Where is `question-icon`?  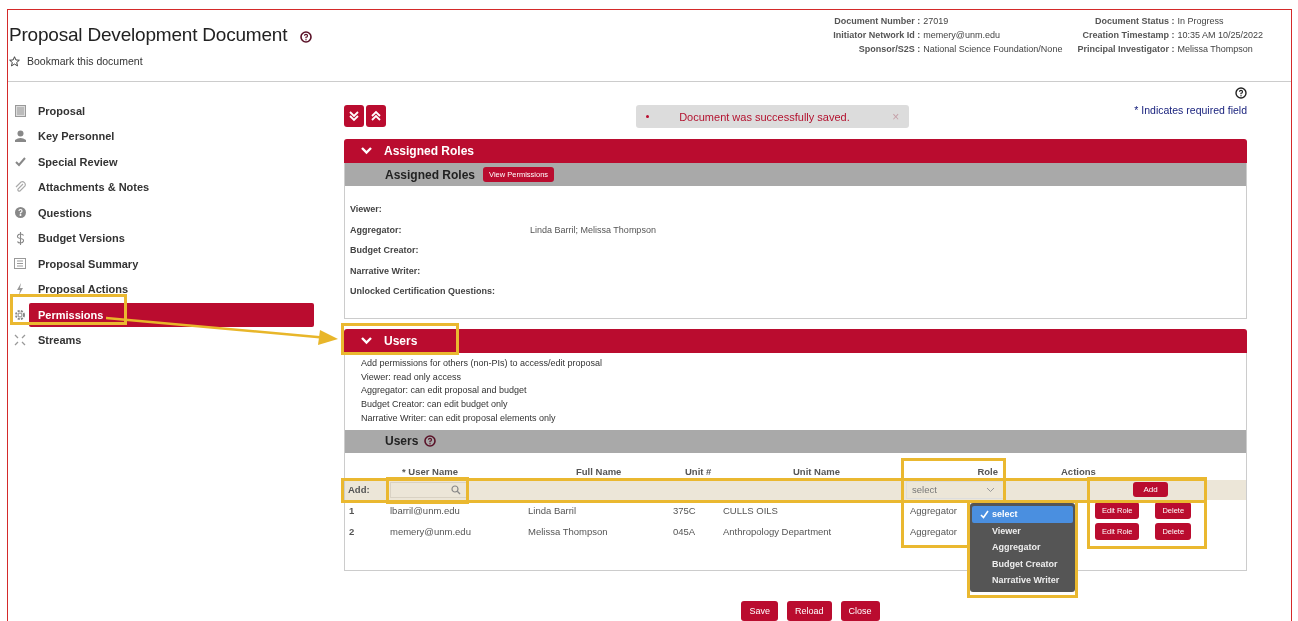
question-icon is located at coordinates (20, 213).